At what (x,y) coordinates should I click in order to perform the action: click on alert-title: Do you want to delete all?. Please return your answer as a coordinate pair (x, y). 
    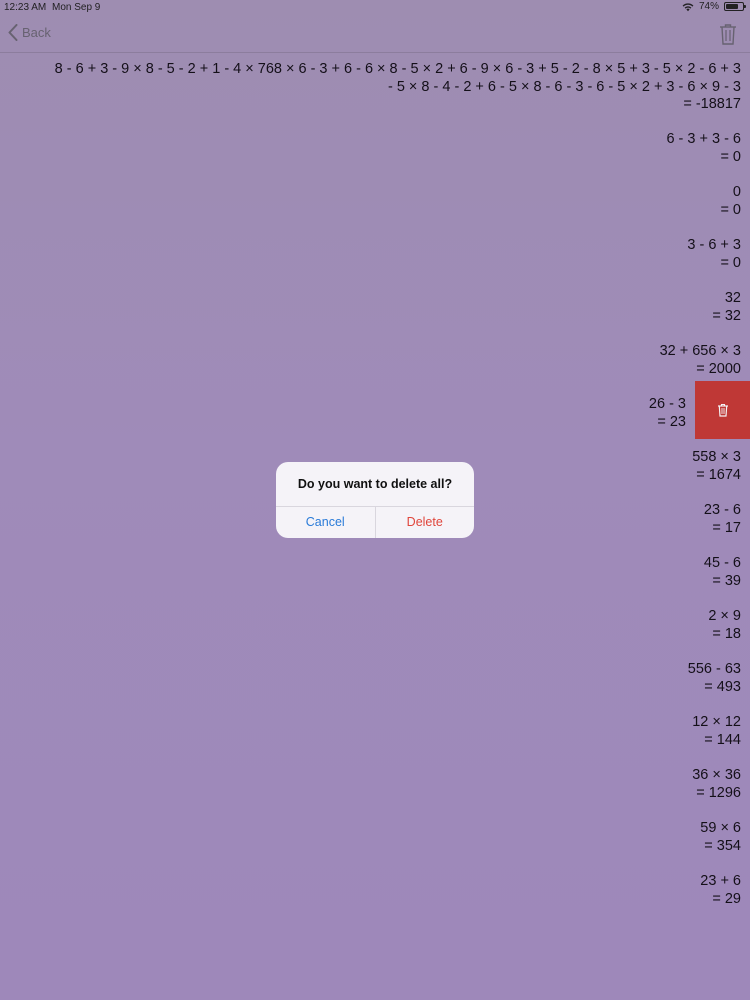
    Looking at the image, I should click on (375, 484).